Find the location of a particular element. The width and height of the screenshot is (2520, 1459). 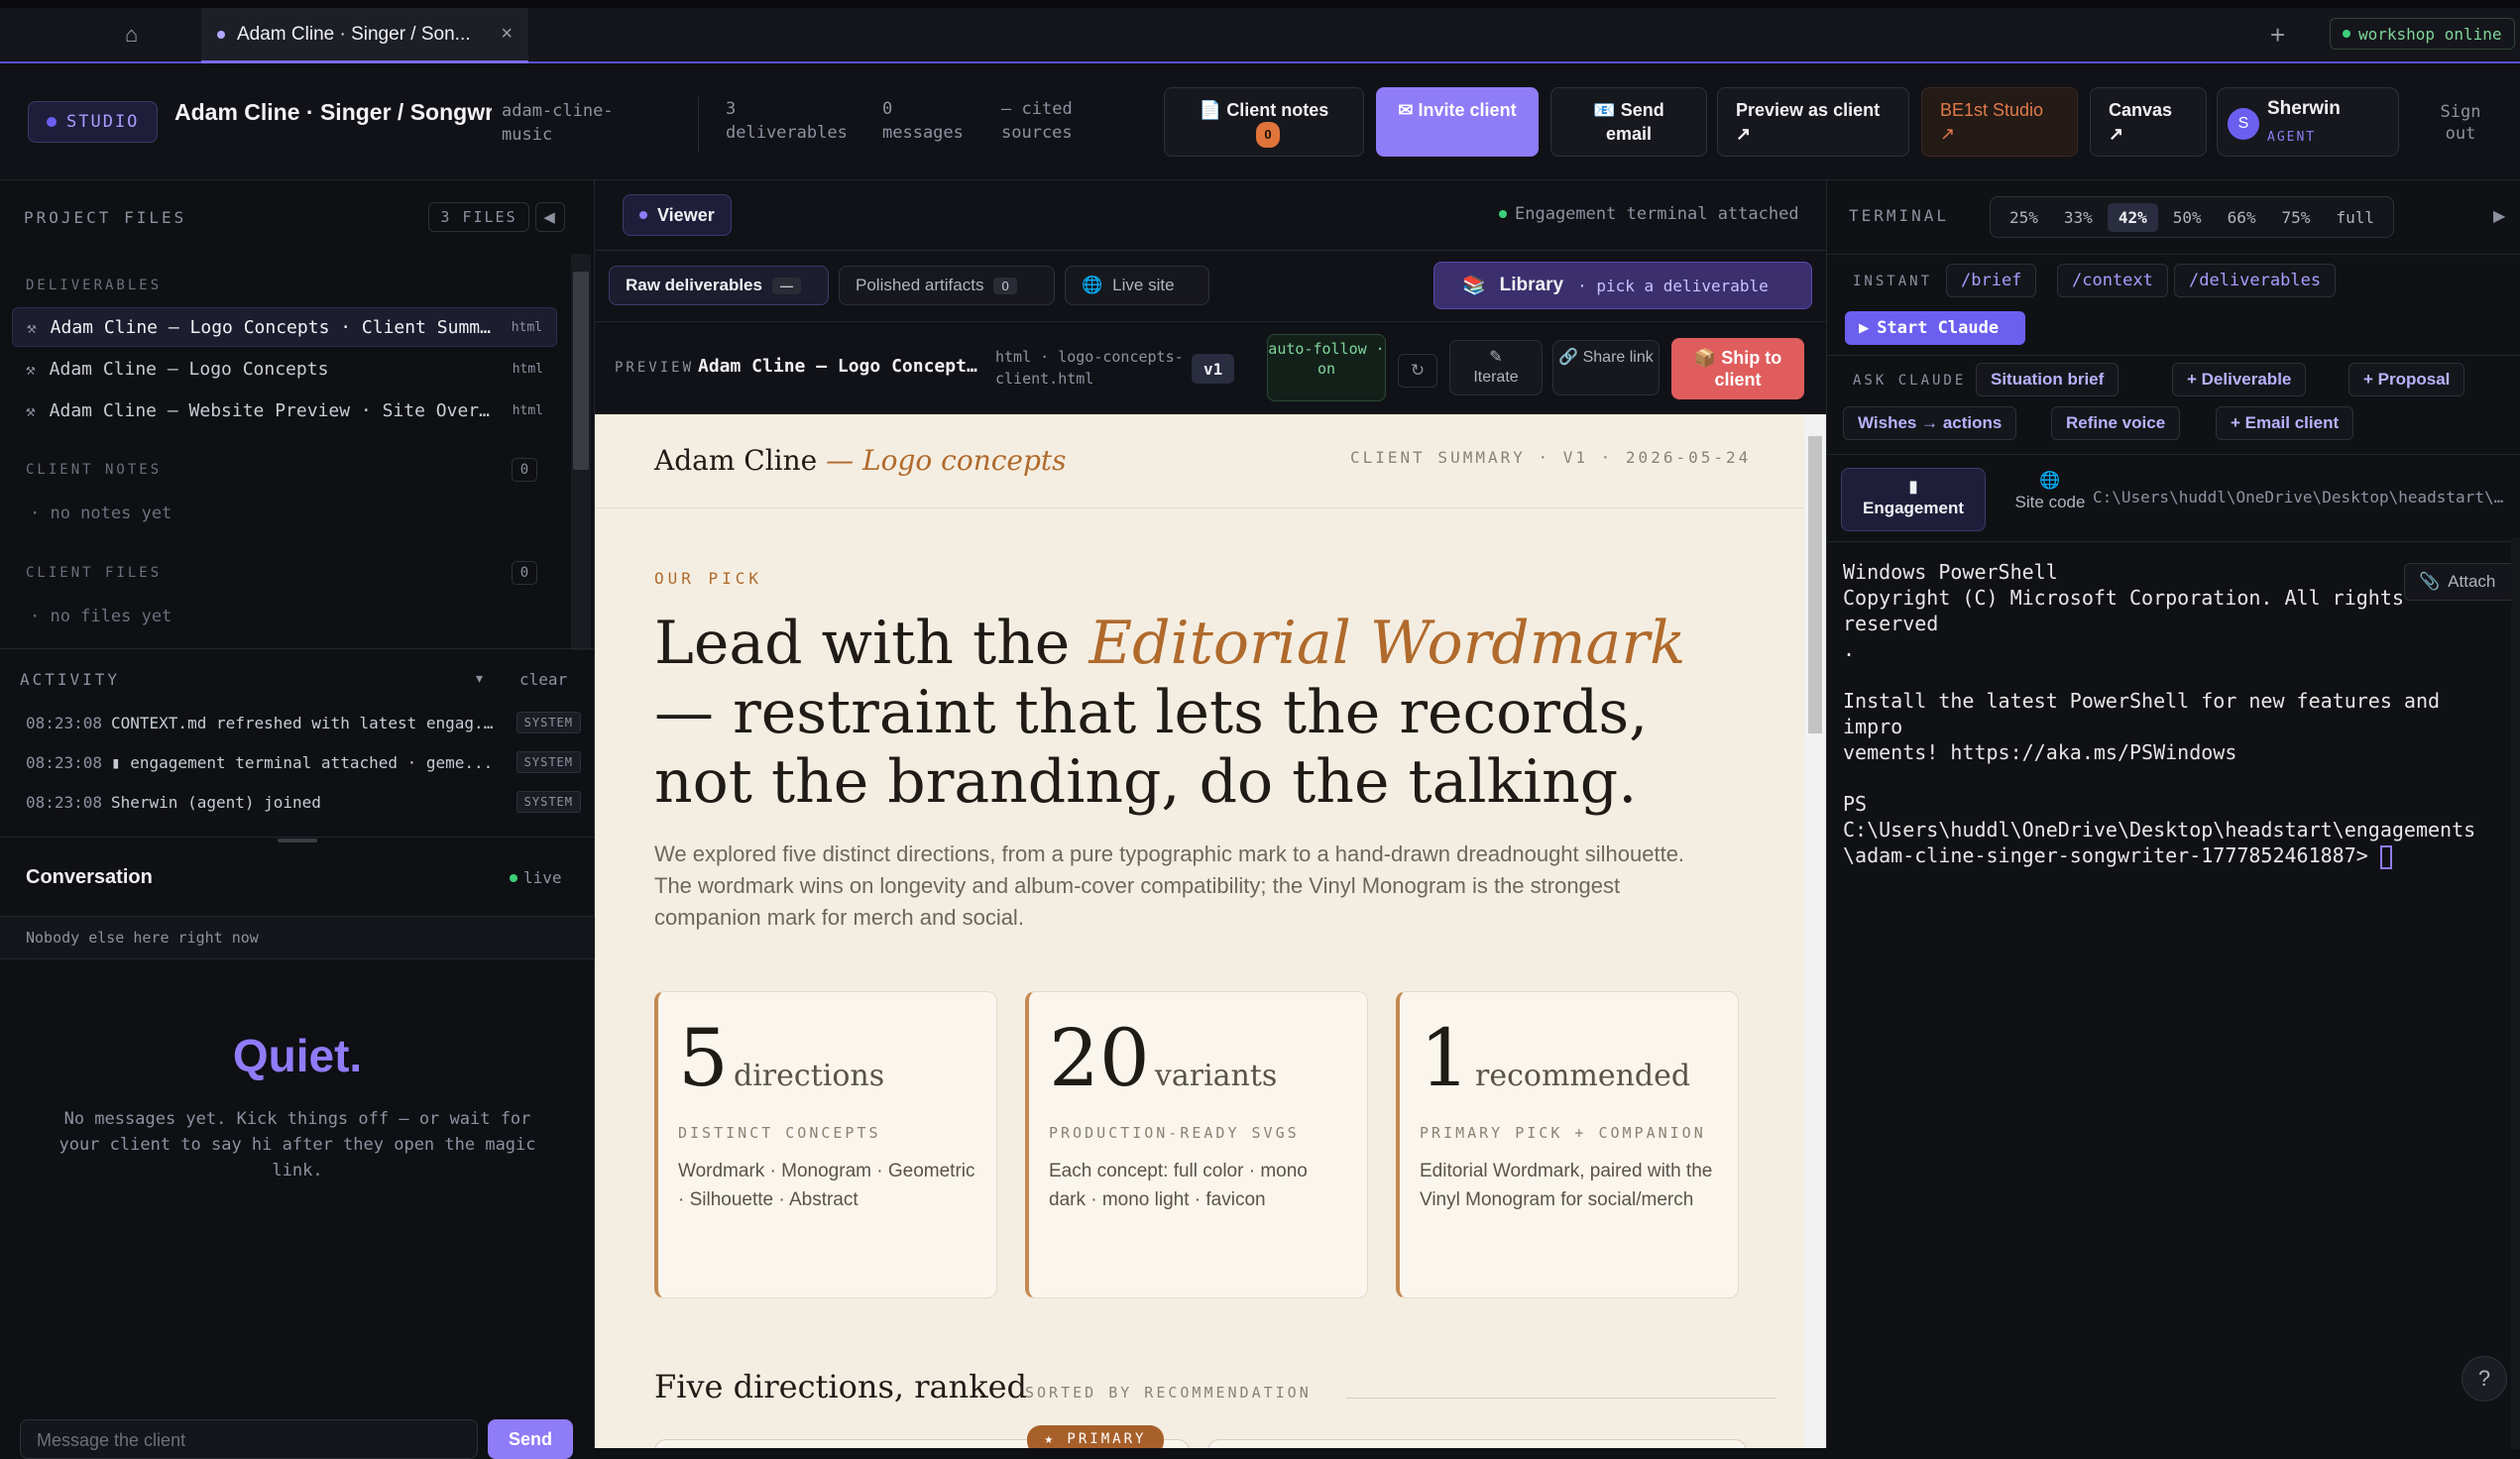

zoom-option: 66% is located at coordinates (2242, 217).